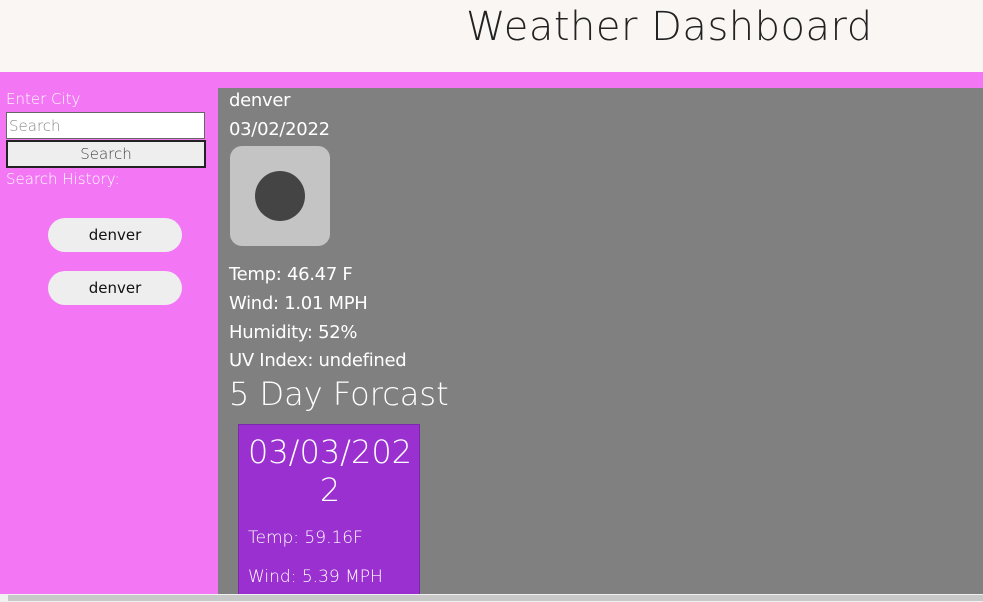 Image resolution: width=983 pixels, height=602 pixels. Describe the element at coordinates (330, 471) in the screenshot. I see `forecast-date: 03/03/2022` at that location.